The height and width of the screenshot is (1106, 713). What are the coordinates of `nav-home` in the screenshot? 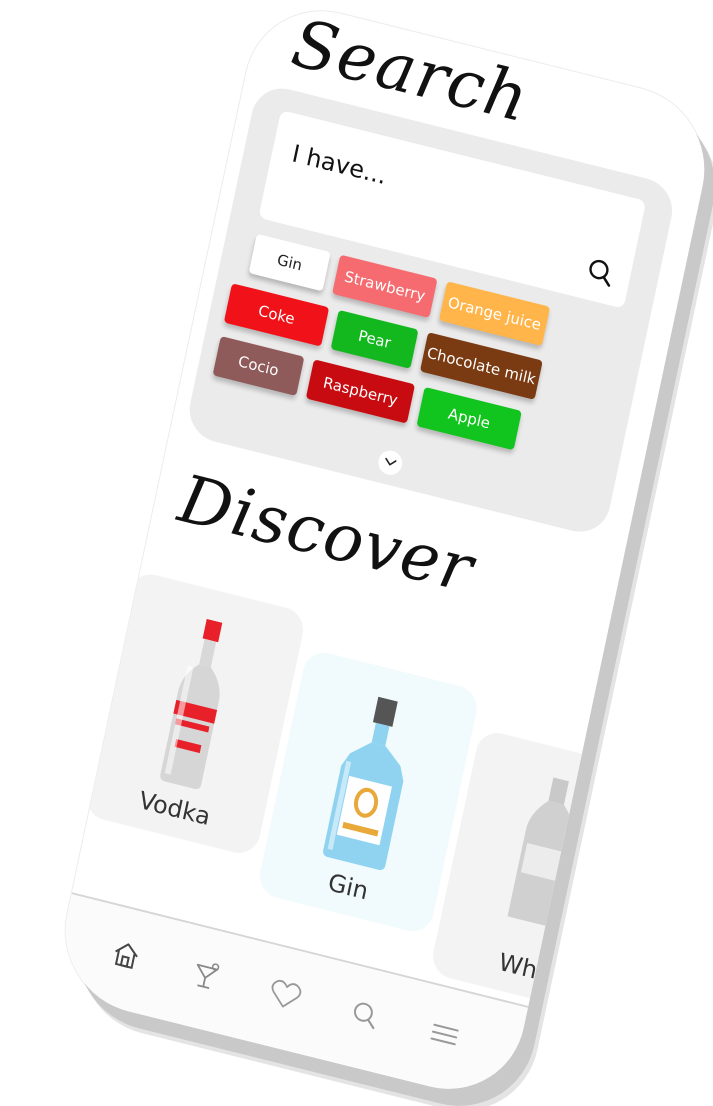 It's located at (125, 957).